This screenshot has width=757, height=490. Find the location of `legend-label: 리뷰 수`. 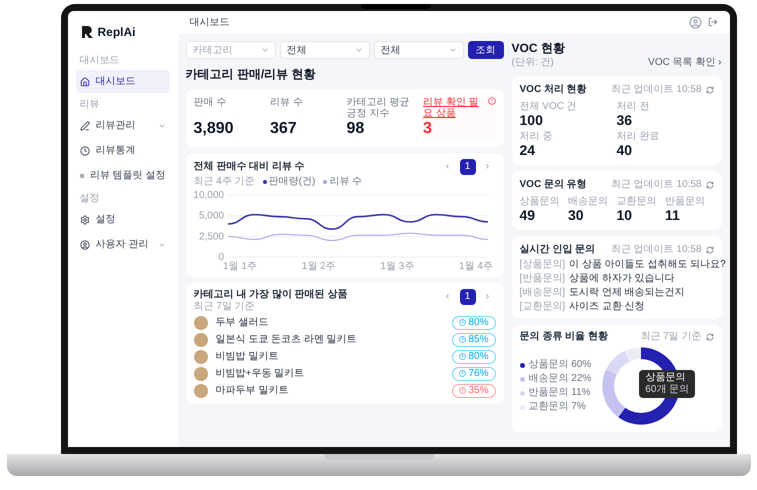

legend-label: 리뷰 수 is located at coordinates (345, 182).